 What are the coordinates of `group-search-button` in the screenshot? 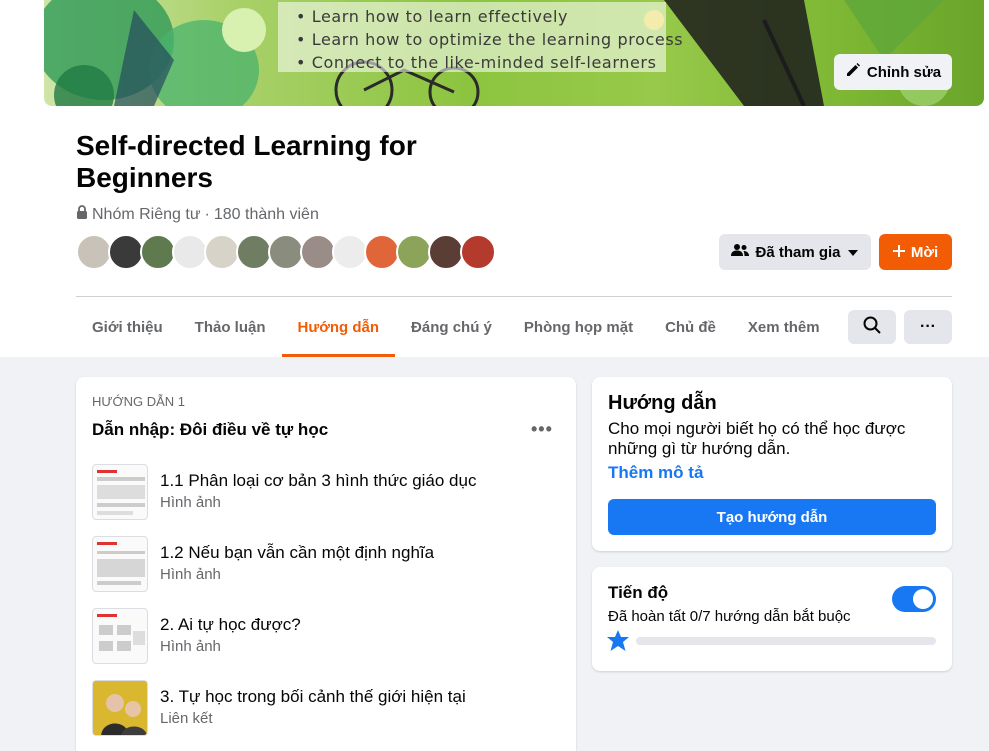 It's located at (872, 327).